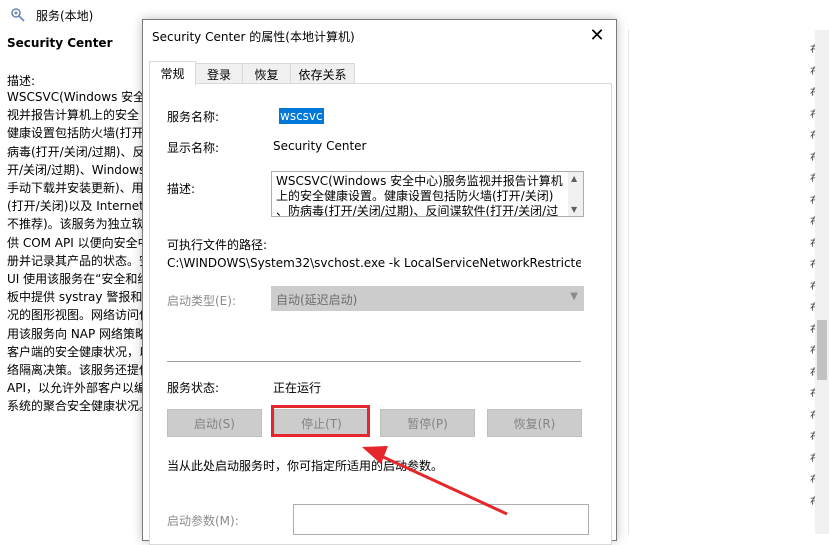 This screenshot has height=545, width=829. Describe the element at coordinates (427, 423) in the screenshot. I see `pause-button: 暂停(P)` at that location.